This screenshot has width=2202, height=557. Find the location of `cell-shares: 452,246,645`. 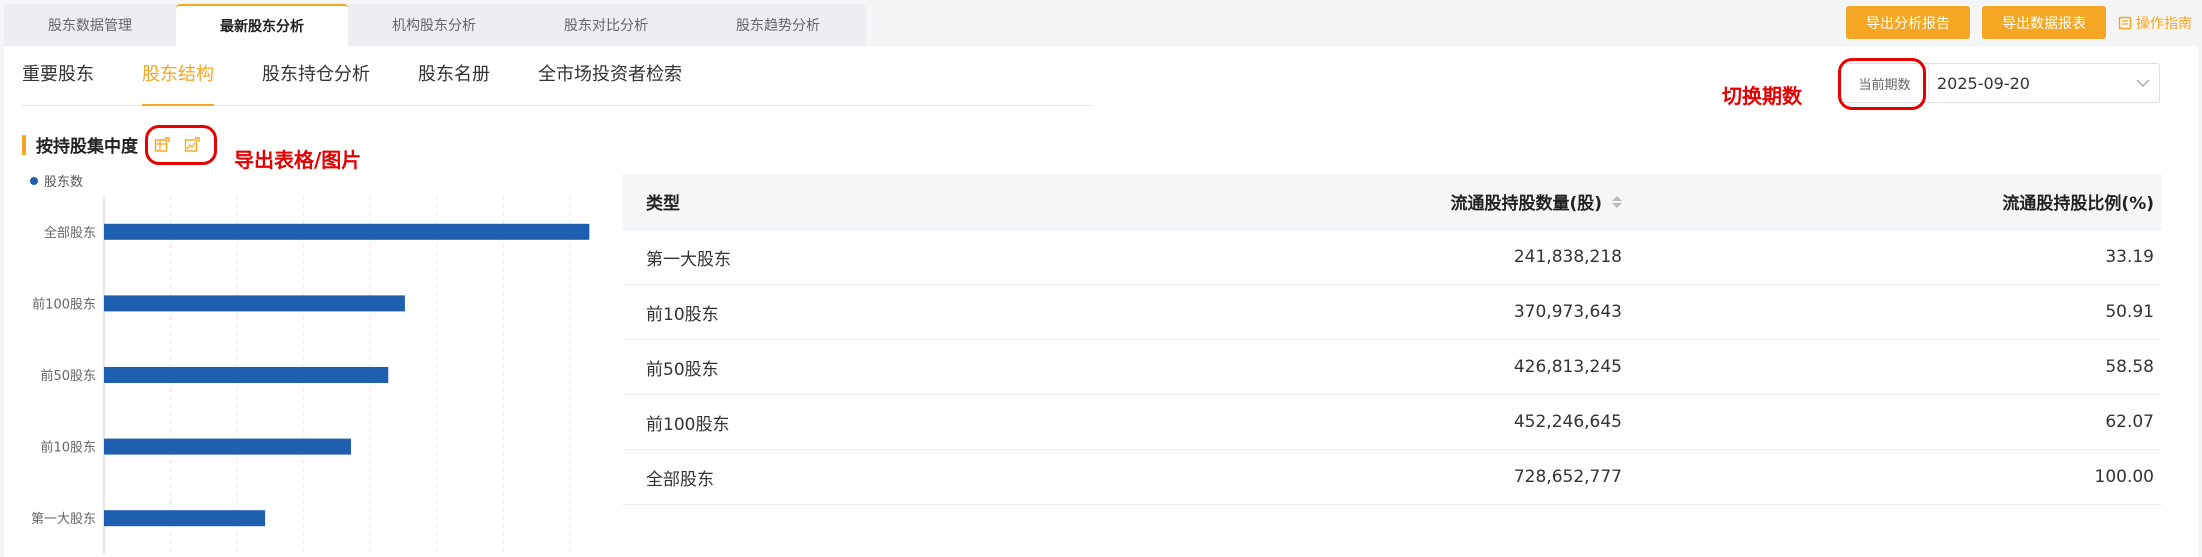

cell-shares: 452,246,645 is located at coordinates (1567, 422).